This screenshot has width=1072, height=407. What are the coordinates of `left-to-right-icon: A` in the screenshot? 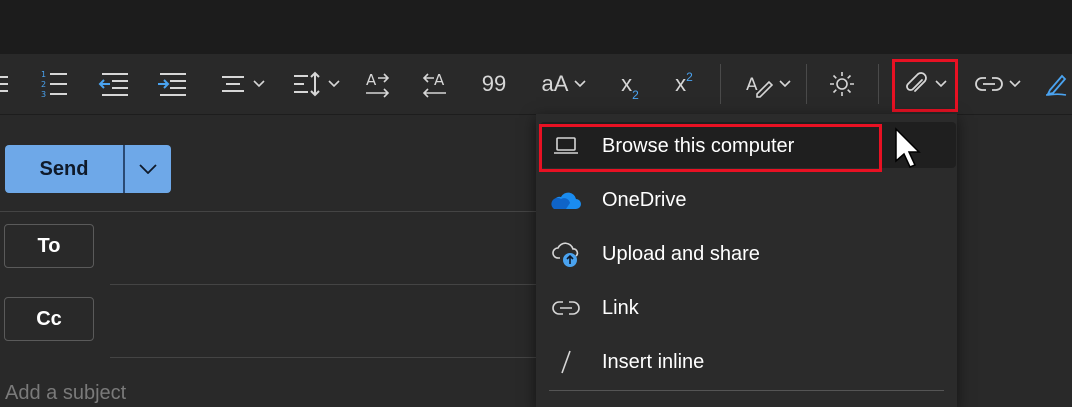 It's located at (378, 84).